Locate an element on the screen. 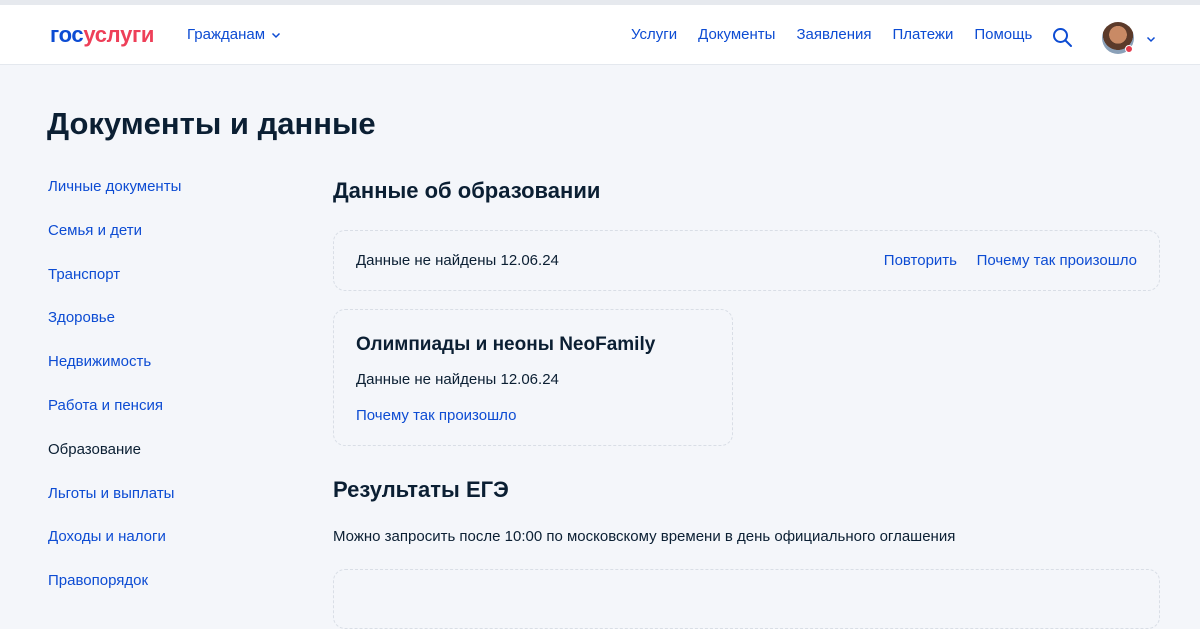 The image size is (1200, 629). olympiads-title: Олимпиады и неоны NeoFamily is located at coordinates (506, 344).